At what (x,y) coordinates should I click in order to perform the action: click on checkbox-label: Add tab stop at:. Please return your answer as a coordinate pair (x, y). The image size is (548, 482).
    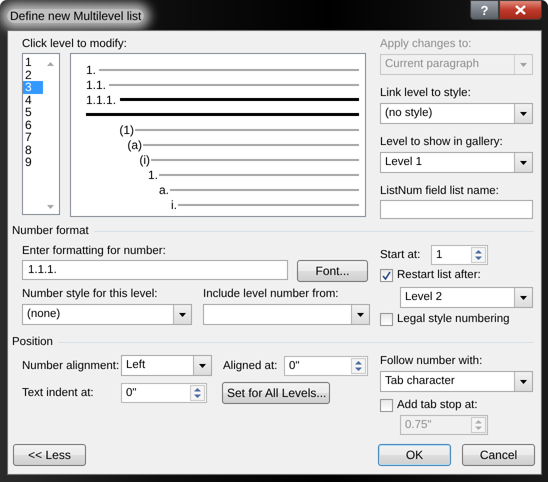
    Looking at the image, I should click on (437, 405).